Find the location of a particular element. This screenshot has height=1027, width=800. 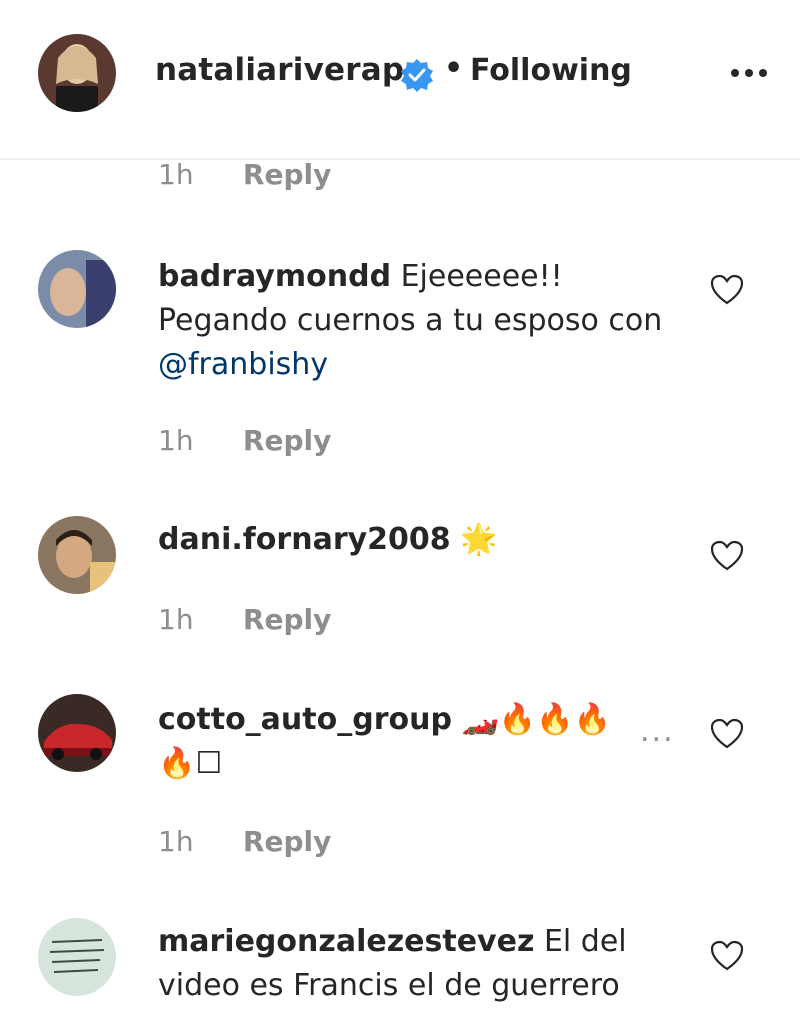

comment-text: 🏎️🔥🔥🔥 is located at coordinates (536, 719).